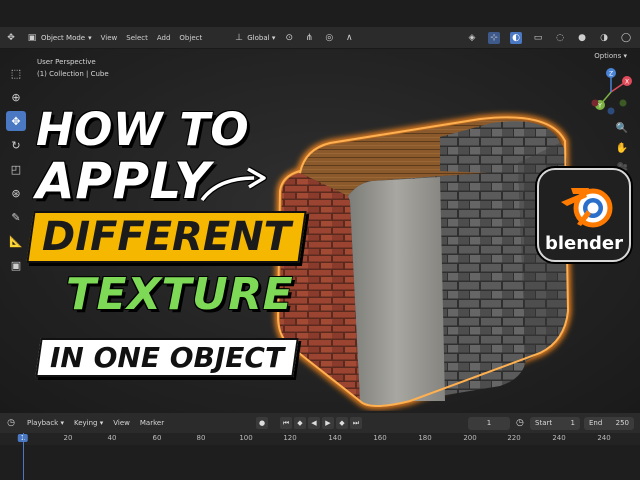  Describe the element at coordinates (356, 423) in the screenshot. I see `jump-end-icon: ⏭` at that location.